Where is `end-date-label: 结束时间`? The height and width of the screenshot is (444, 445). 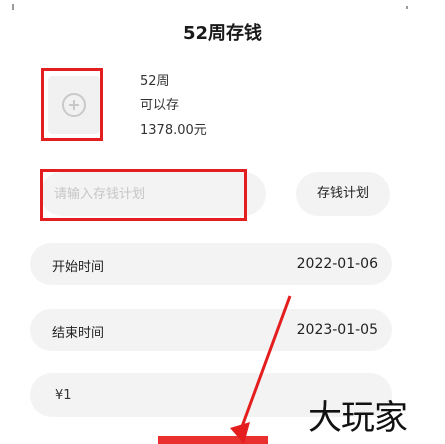
end-date-label: 结束时间 is located at coordinates (78, 333).